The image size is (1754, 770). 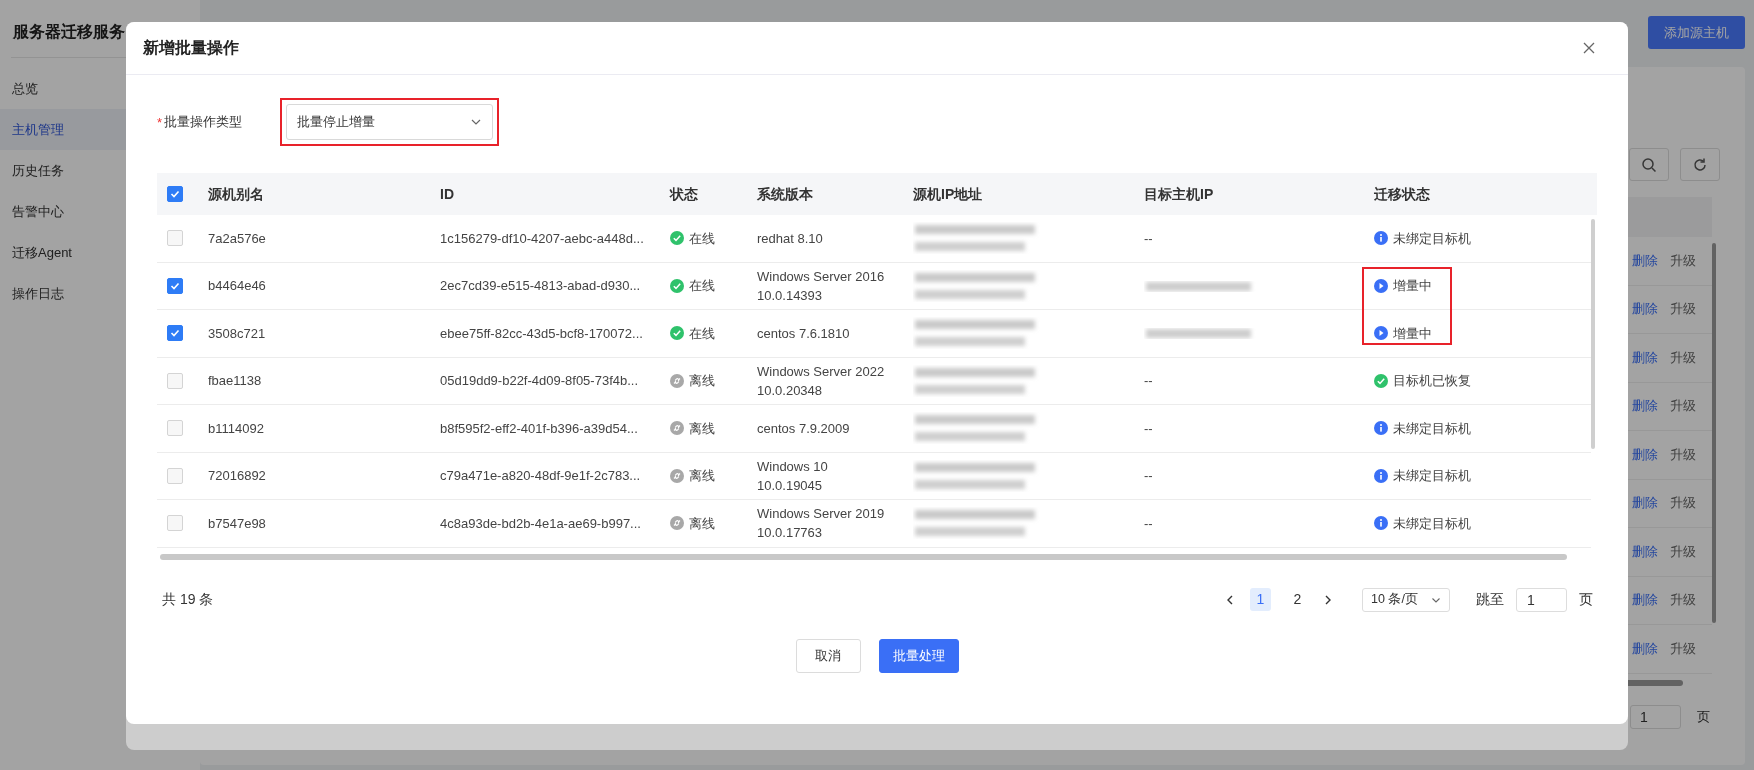 I want to click on table-cell-text: b1114092, so click(x=236, y=428).